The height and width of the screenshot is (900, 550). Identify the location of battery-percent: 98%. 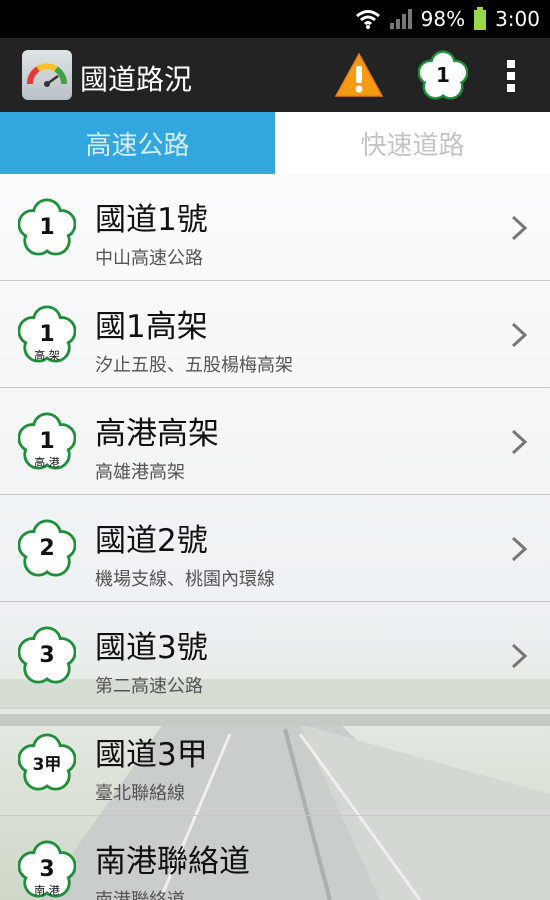
(443, 19).